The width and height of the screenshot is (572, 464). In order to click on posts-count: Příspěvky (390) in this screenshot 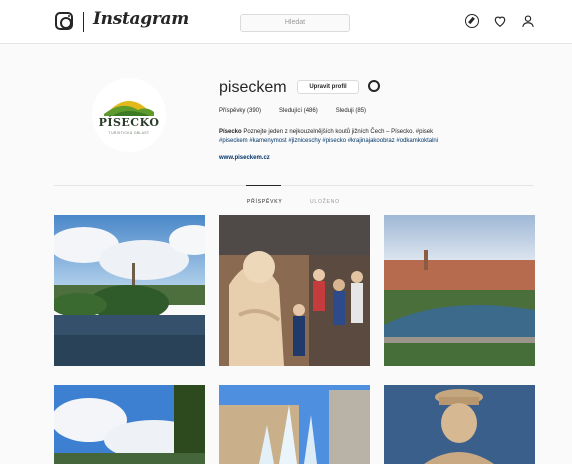, I will do `click(240, 111)`.